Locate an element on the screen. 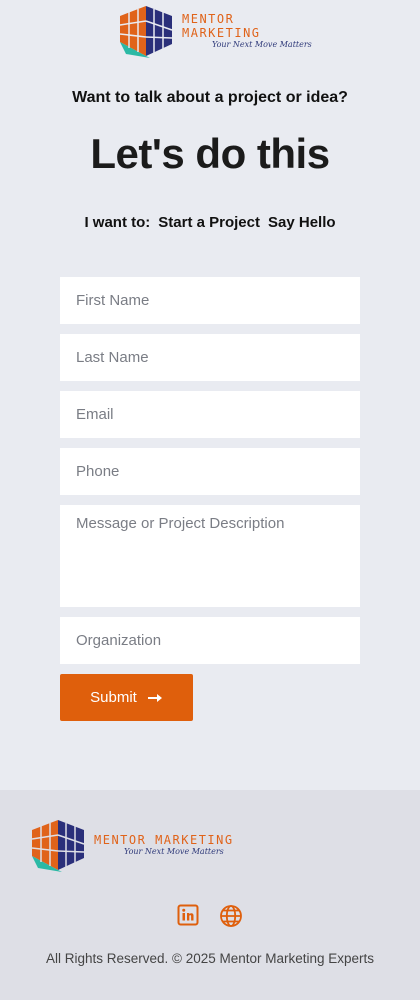 The image size is (420, 1000). social-links is located at coordinates (210, 916).